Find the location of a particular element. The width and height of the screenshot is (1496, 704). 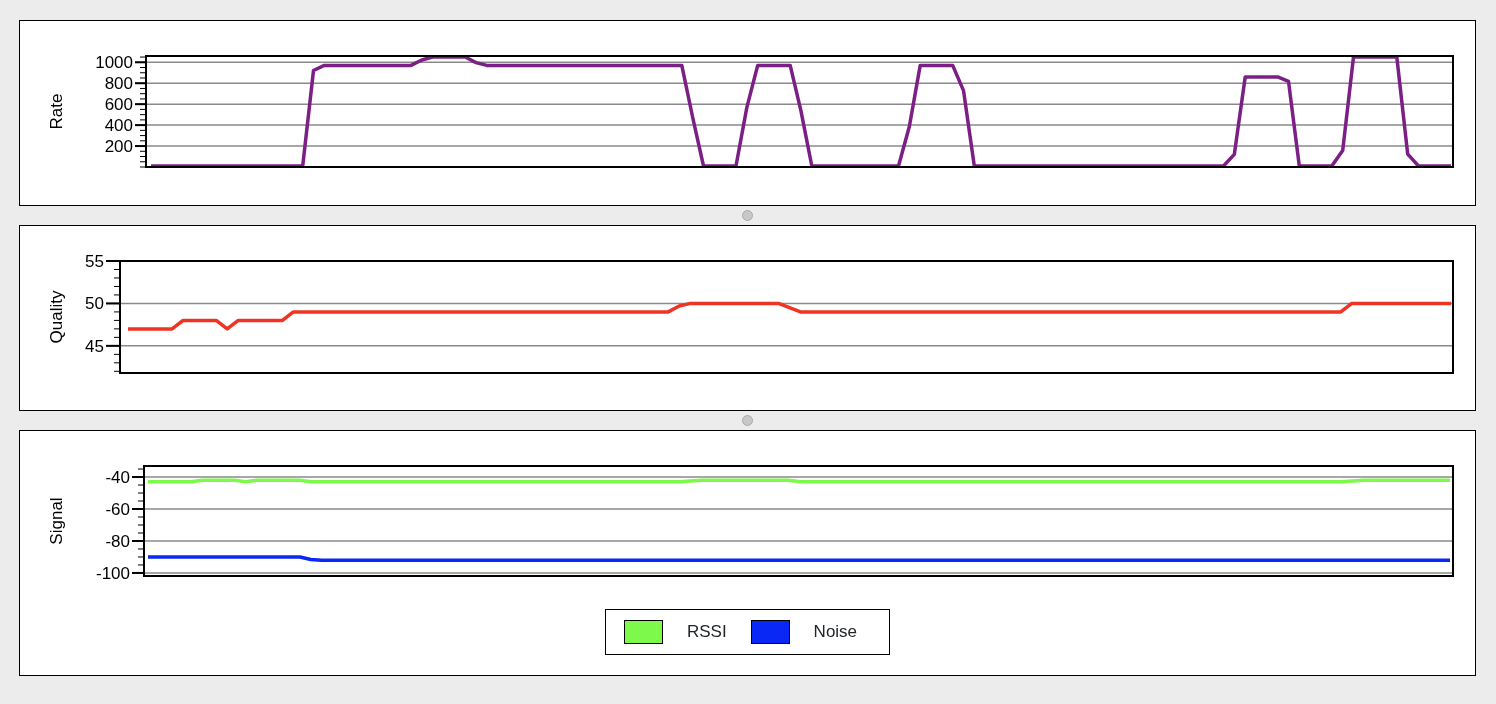

axis-title: Signal is located at coordinates (56, 521).